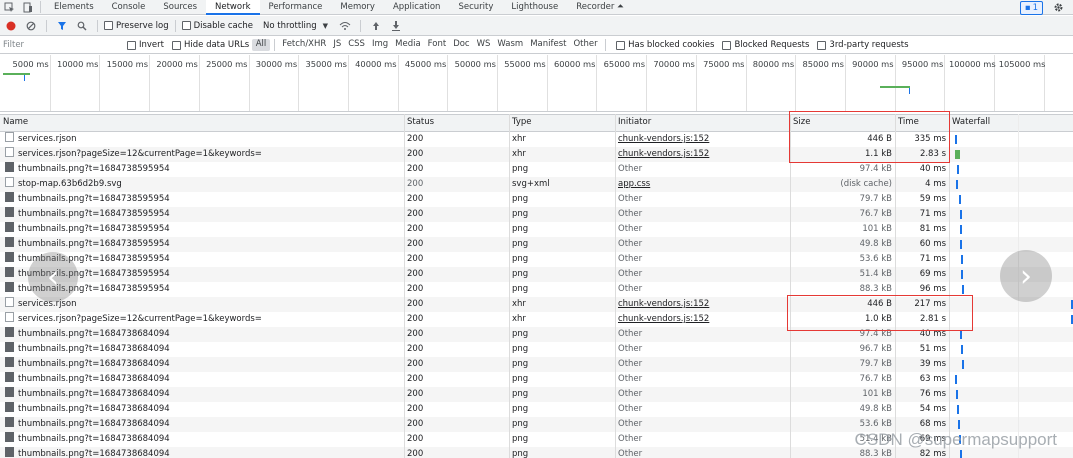 Image resolution: width=1073 pixels, height=458 pixels. What do you see at coordinates (417, 7) in the screenshot?
I see `tab-application: Application` at bounding box center [417, 7].